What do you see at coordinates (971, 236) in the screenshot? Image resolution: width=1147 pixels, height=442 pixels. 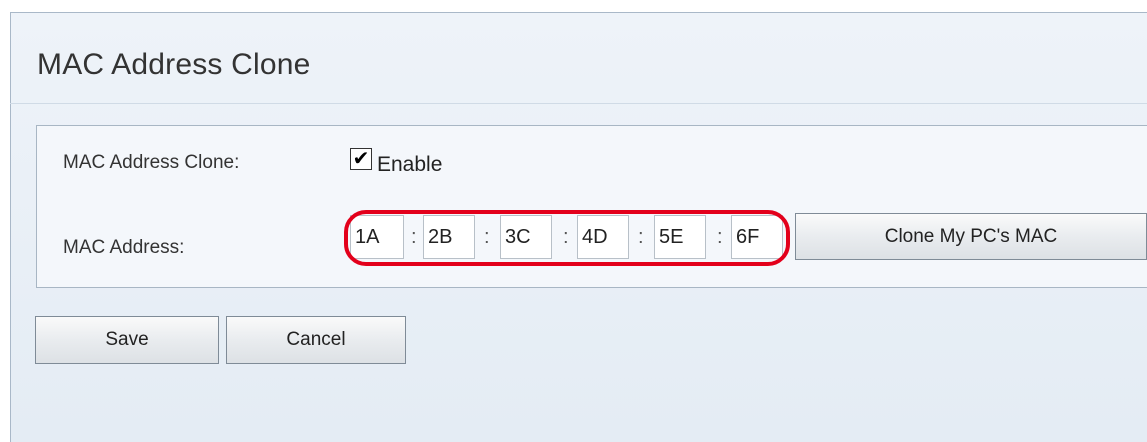 I see `clone-my-pc-mac-button: Clone My PC's MAC` at bounding box center [971, 236].